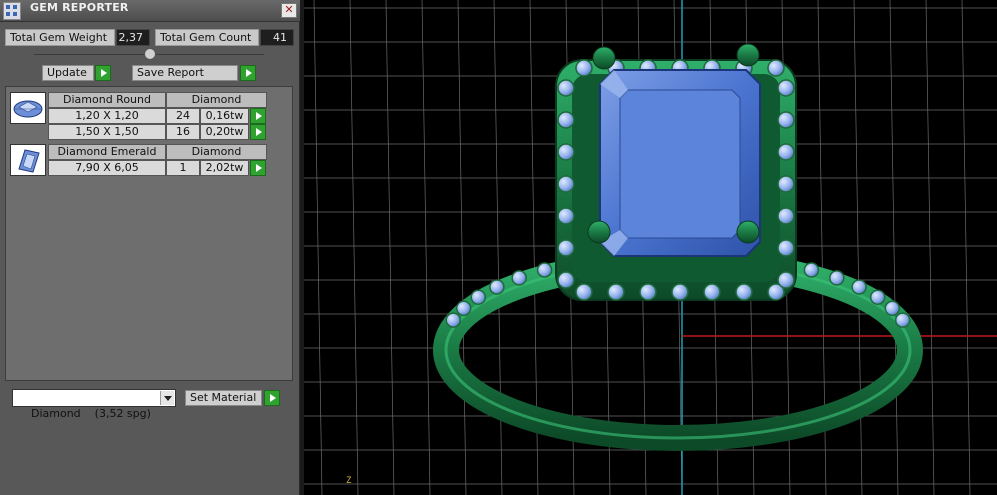 This screenshot has width=997, height=495. I want to click on gem-weight-cell: 0,16tw, so click(224, 116).